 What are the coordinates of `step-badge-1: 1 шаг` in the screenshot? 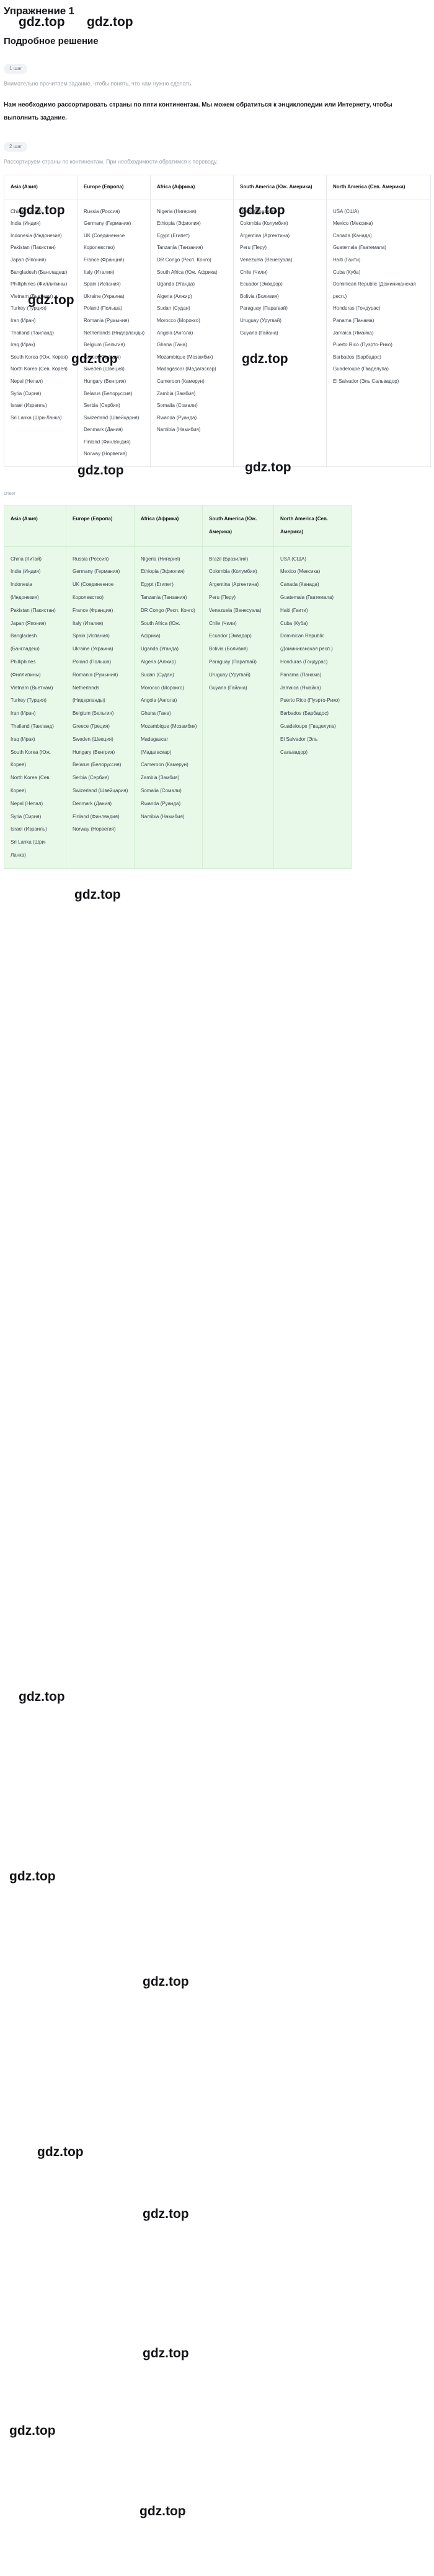 It's located at (16, 69).